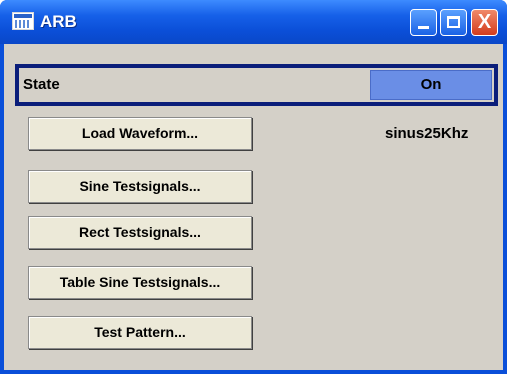 Image resolution: width=507 pixels, height=374 pixels. Describe the element at coordinates (23, 21) in the screenshot. I see `arb-app-icon` at that location.